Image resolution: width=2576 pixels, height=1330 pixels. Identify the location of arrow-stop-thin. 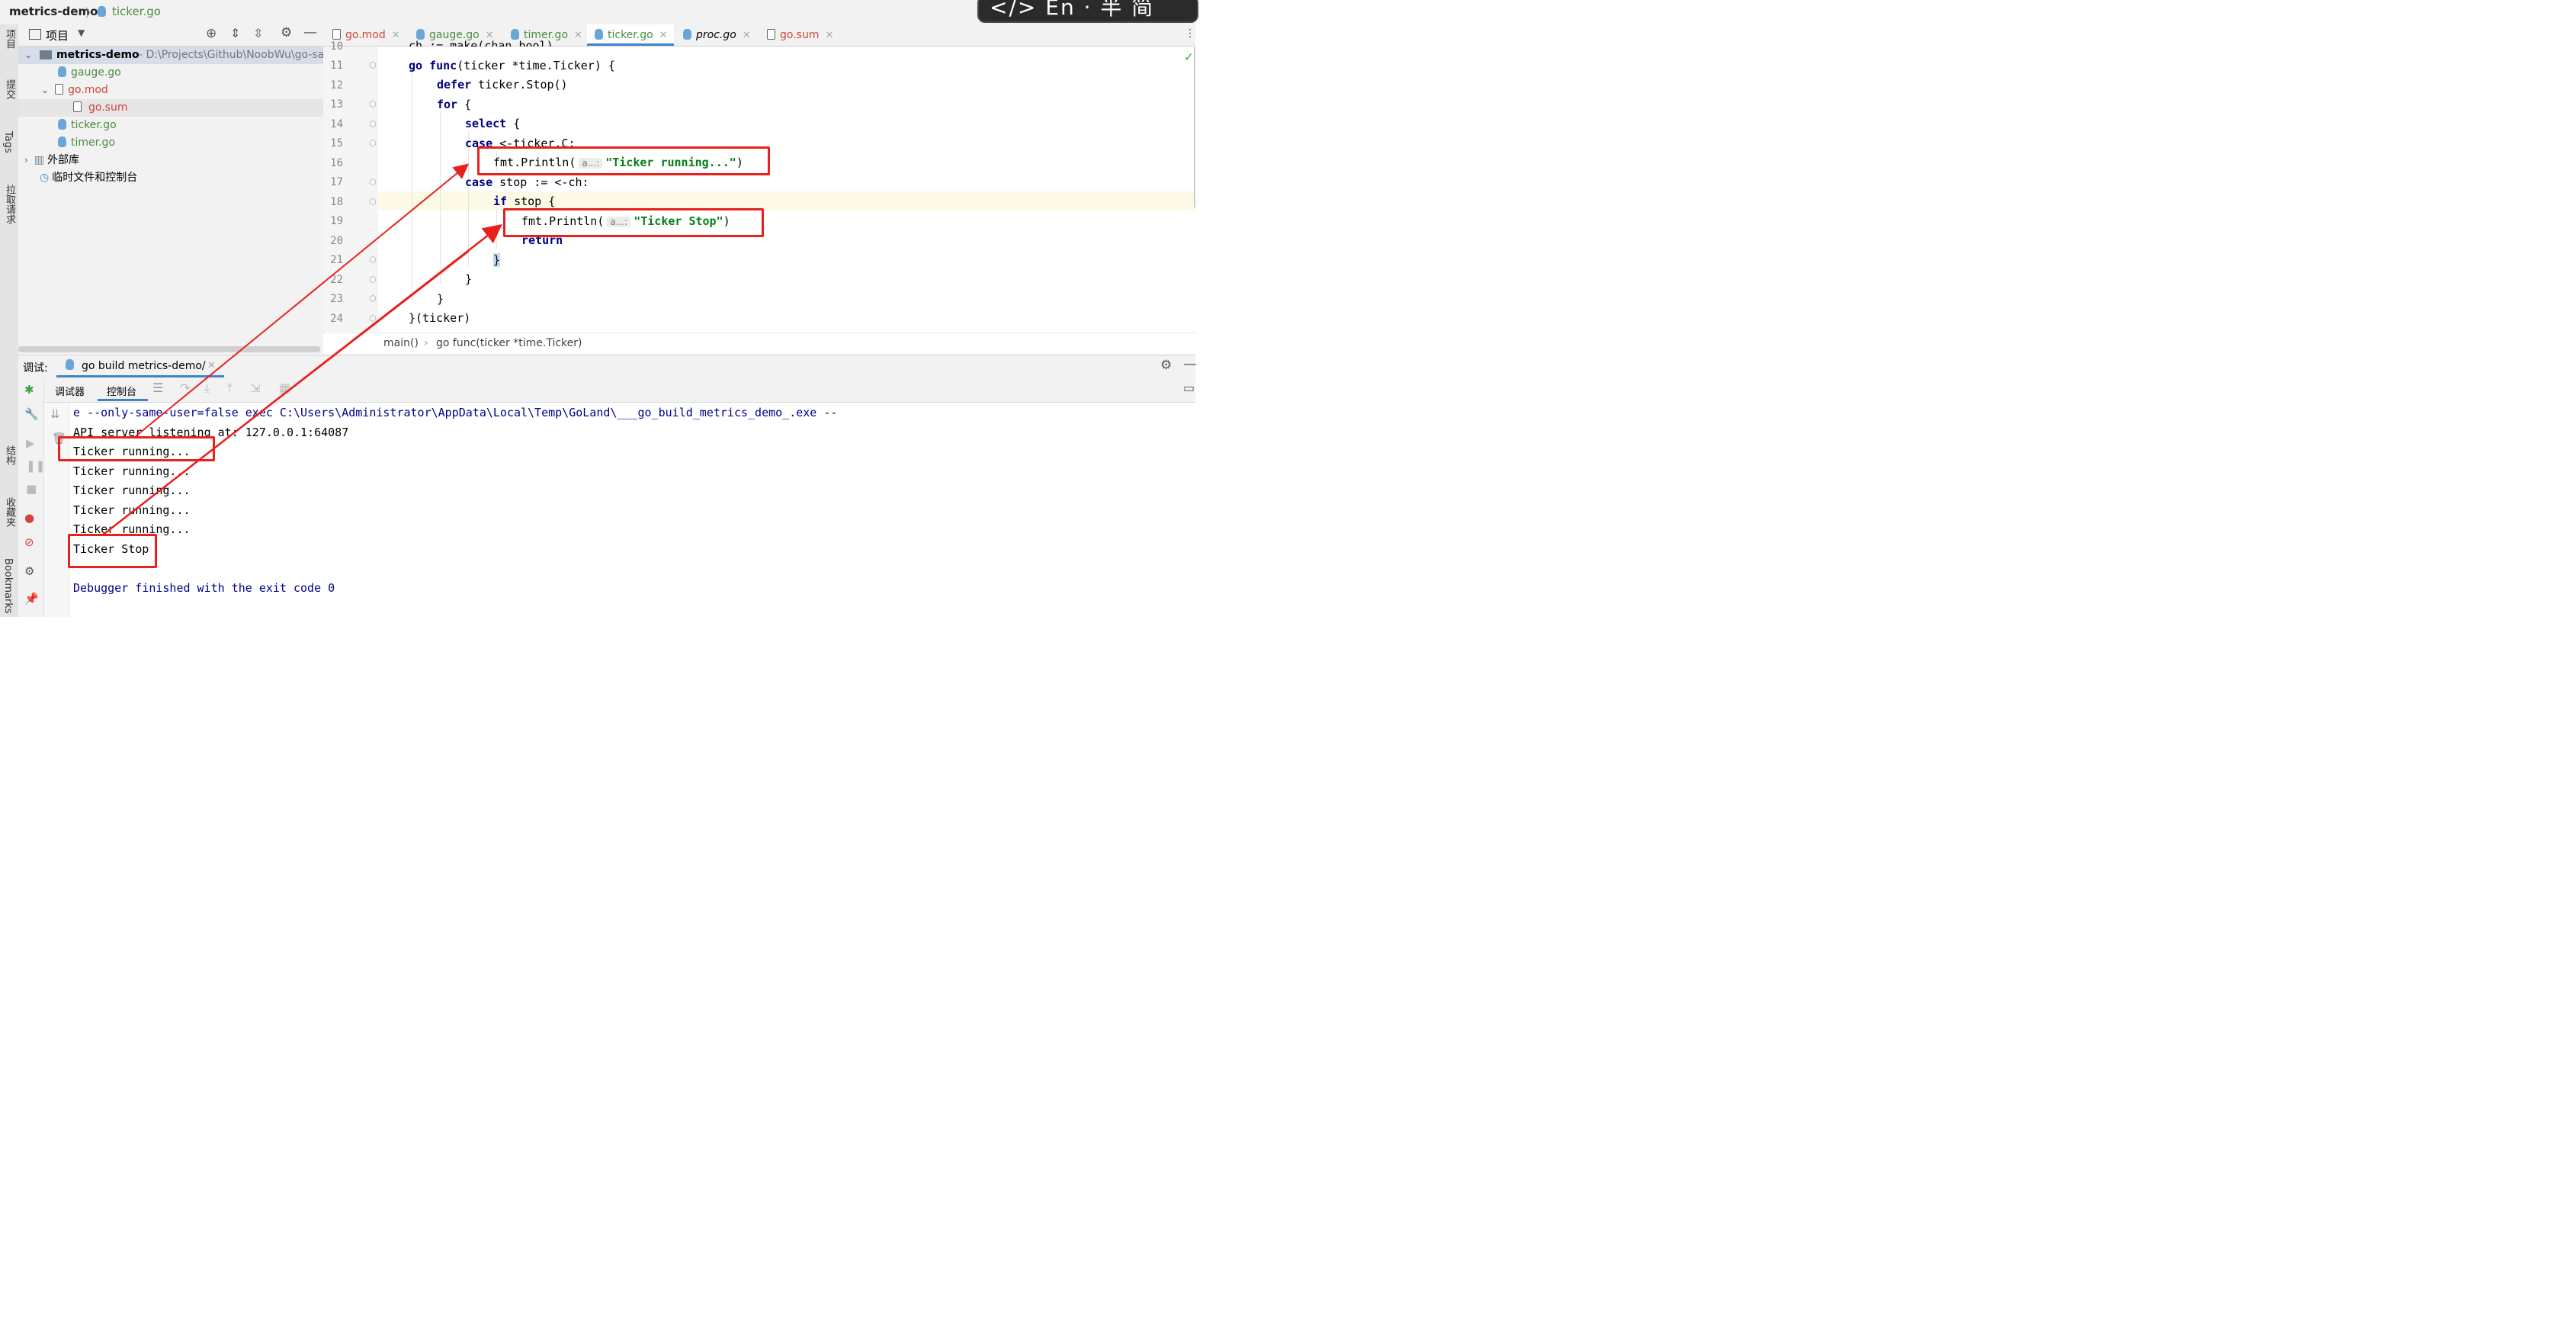
(292, 389).